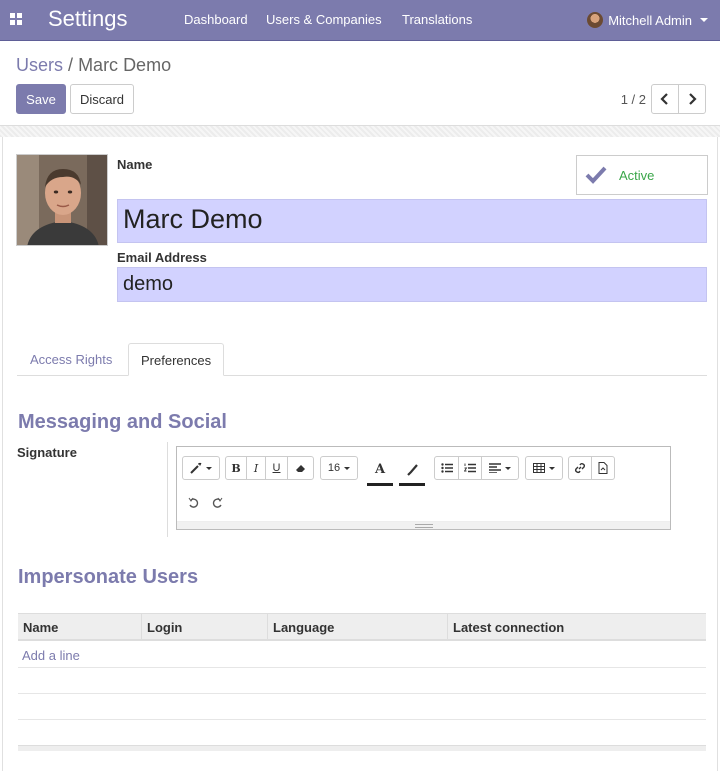 The width and height of the screenshot is (720, 771). I want to click on table-header: Name Login Language Latest connection, so click(362, 627).